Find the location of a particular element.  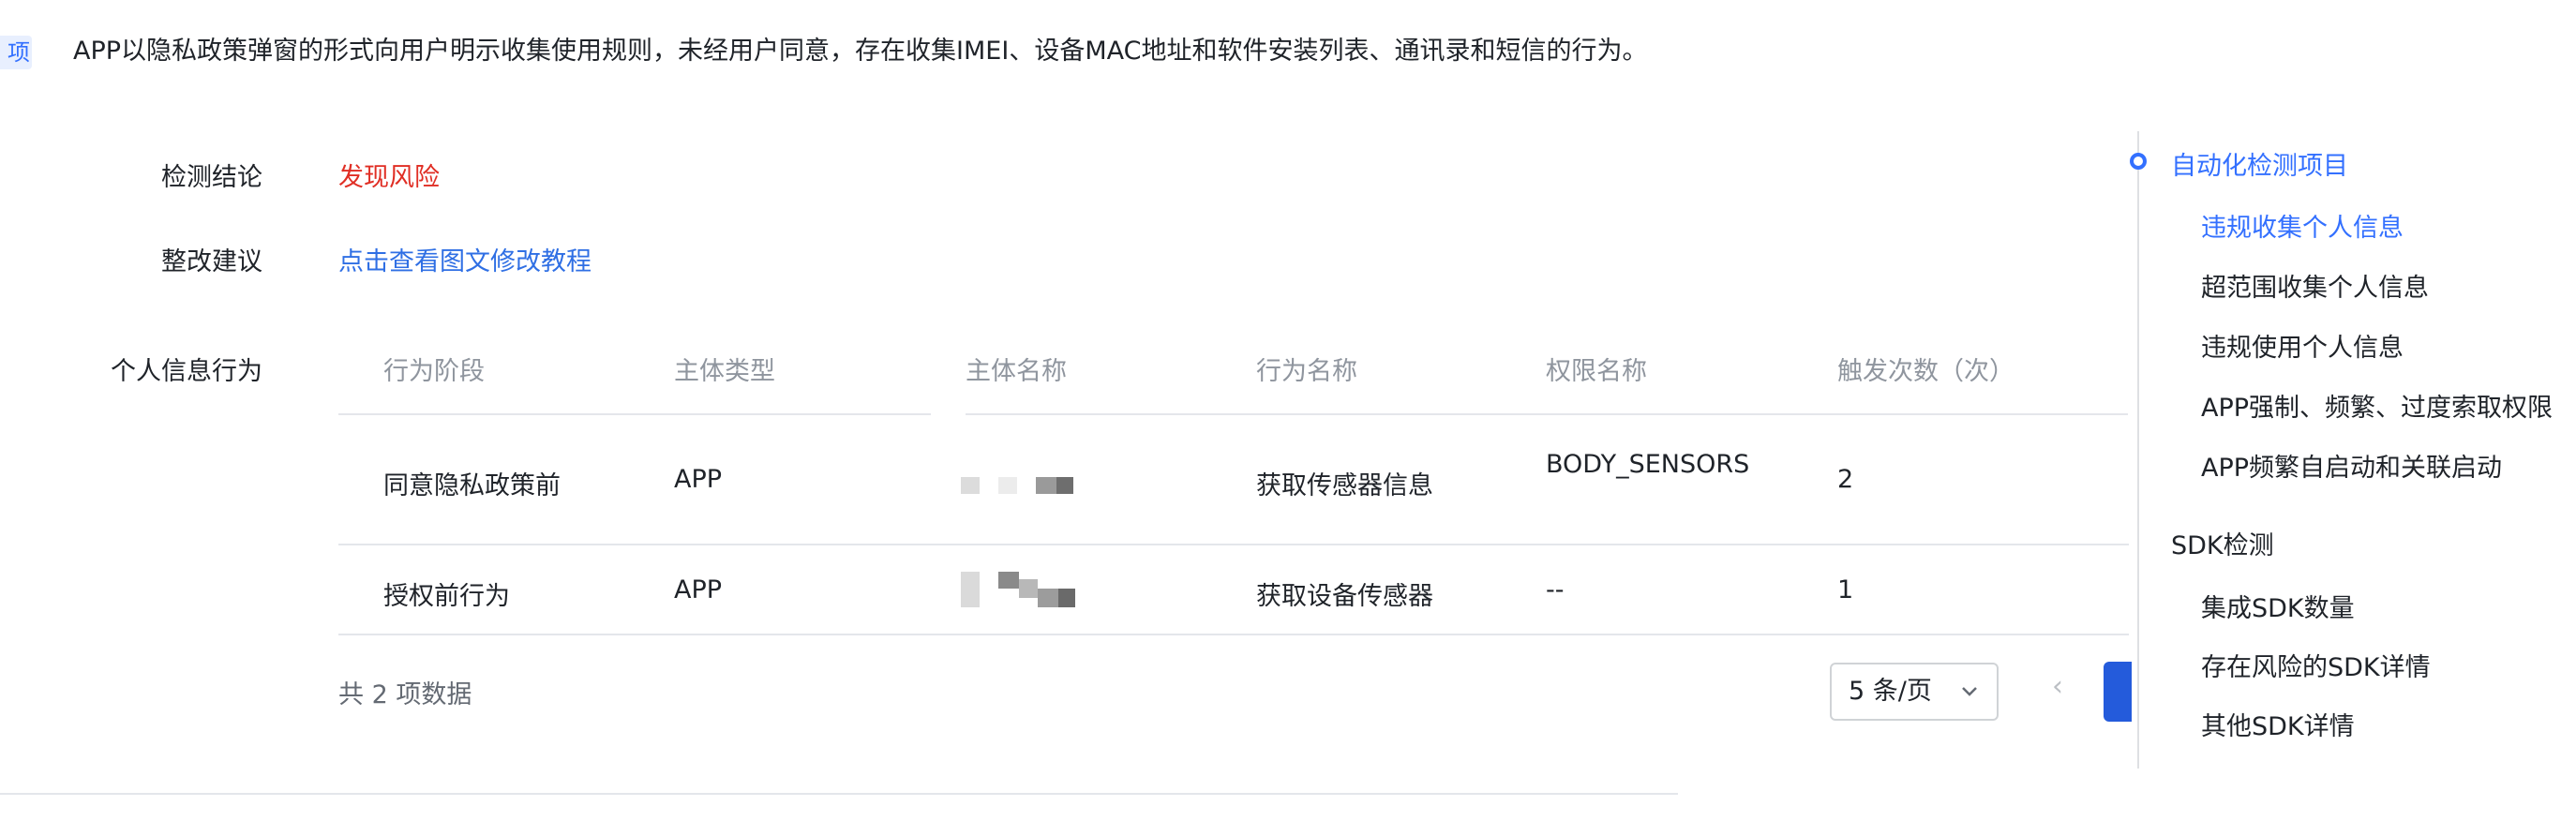

cell-action: 获取传感器信息 is located at coordinates (1345, 485).